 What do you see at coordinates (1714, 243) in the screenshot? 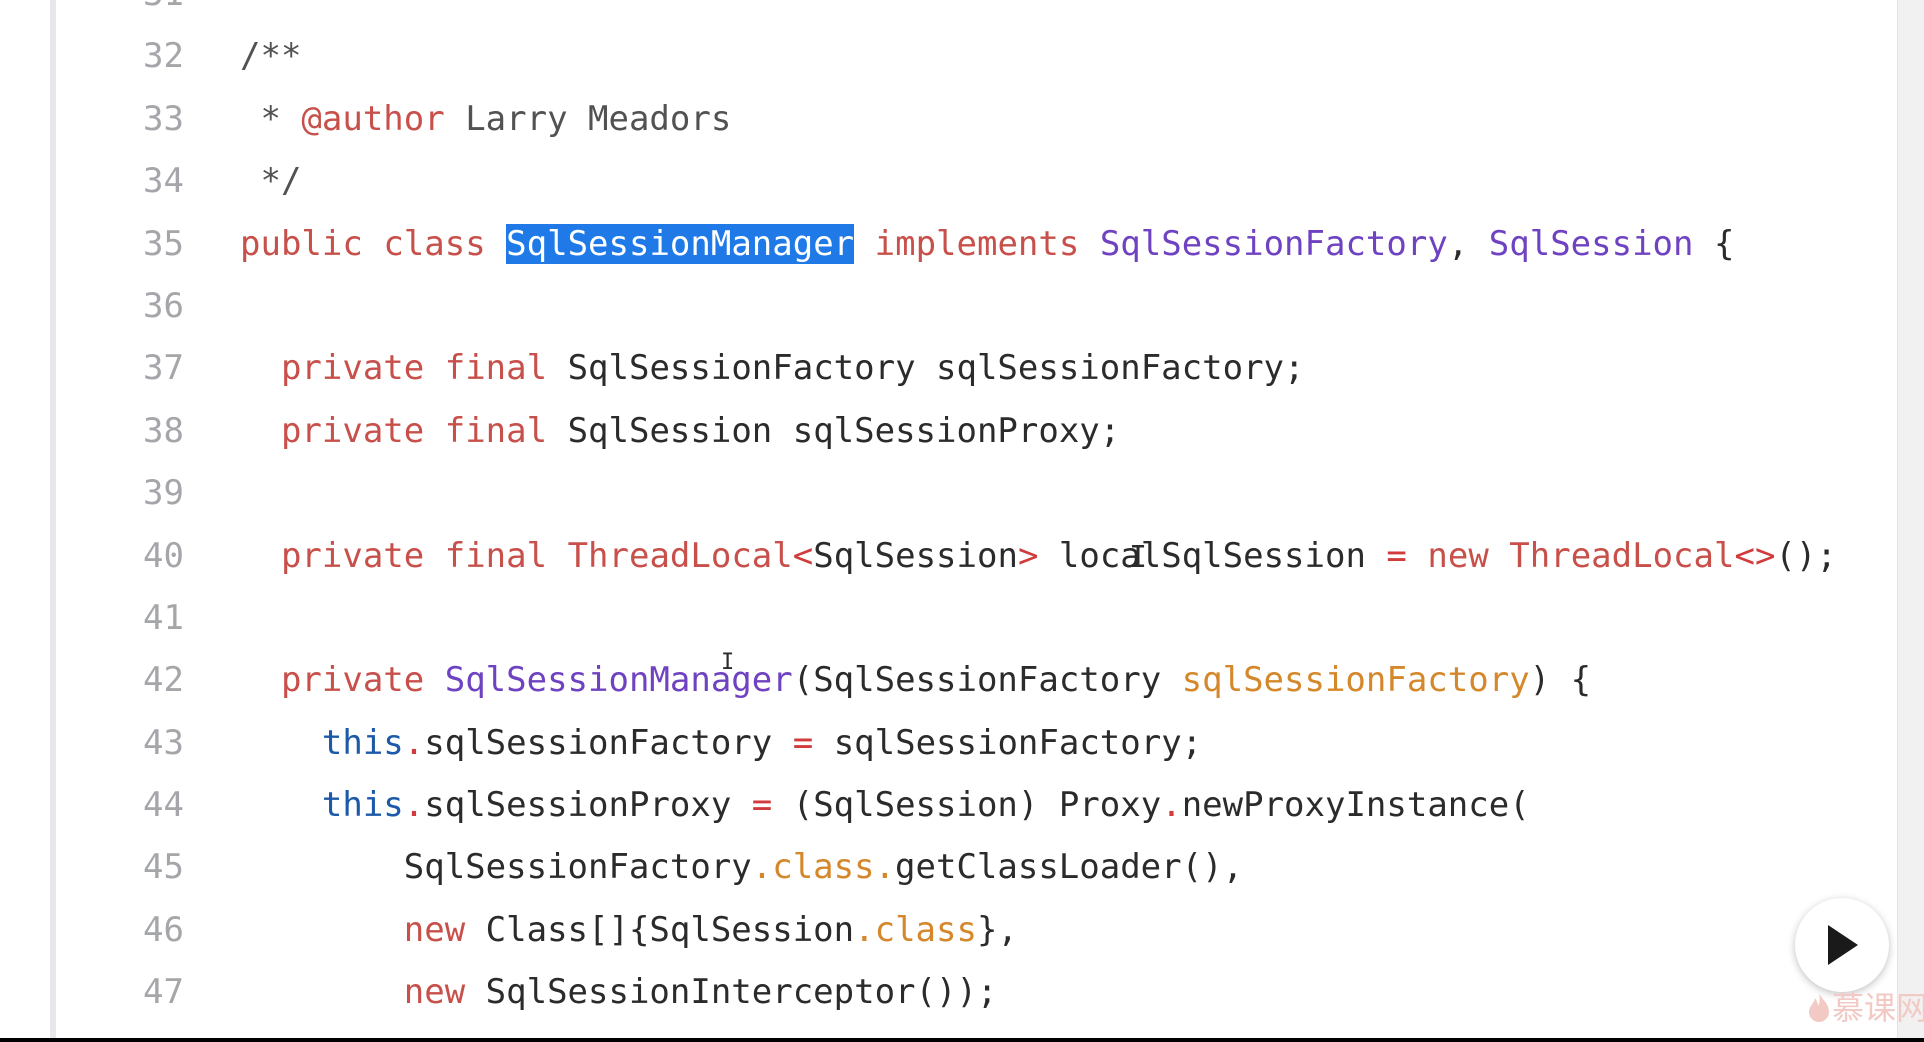
I see `code-token: {` at bounding box center [1714, 243].